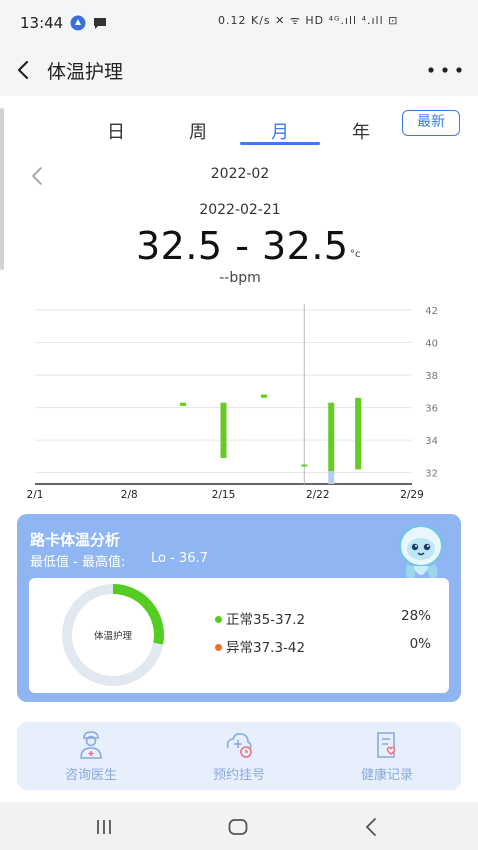  Describe the element at coordinates (240, 210) in the screenshot. I see `selected-date: 2022-02-21` at that location.